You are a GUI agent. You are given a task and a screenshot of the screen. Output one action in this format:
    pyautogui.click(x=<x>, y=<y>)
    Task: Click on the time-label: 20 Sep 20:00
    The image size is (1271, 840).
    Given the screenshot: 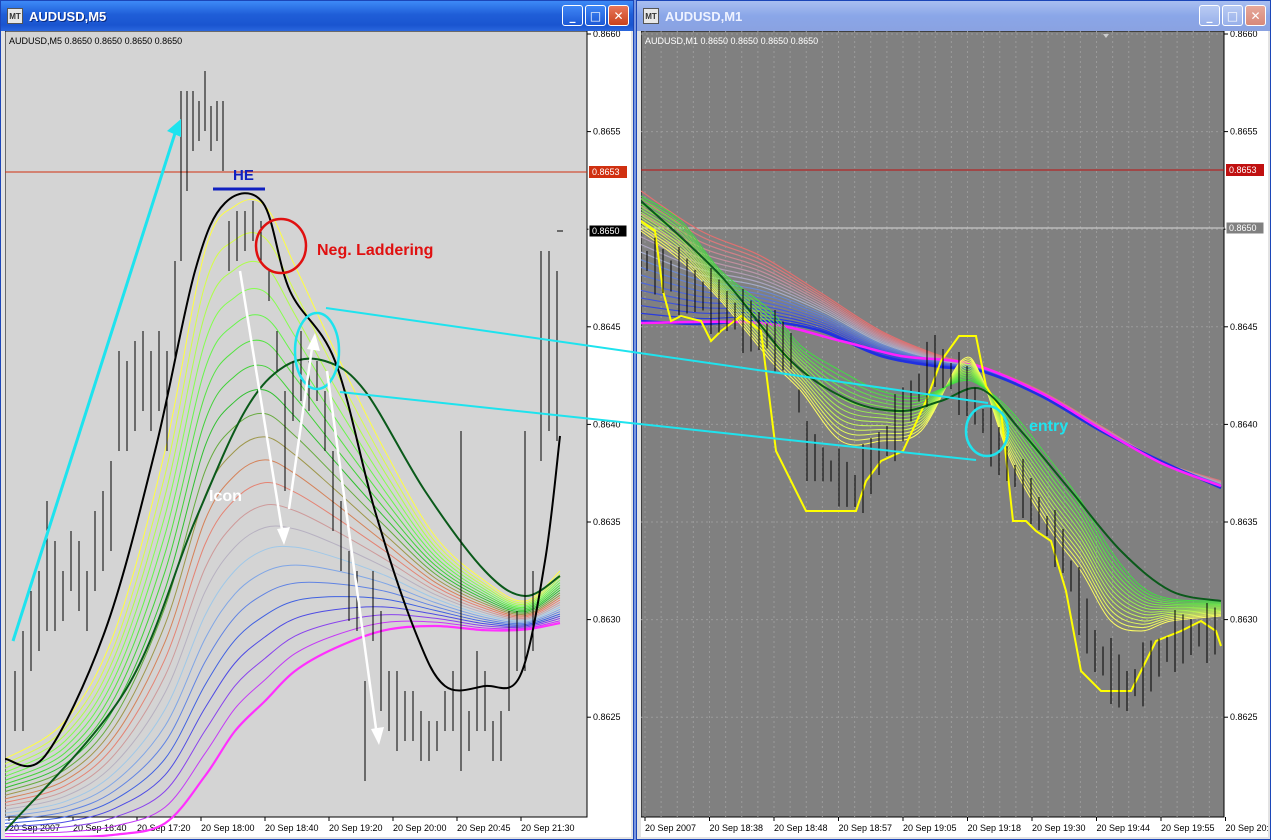 What is the action you would take?
    pyautogui.click(x=420, y=828)
    